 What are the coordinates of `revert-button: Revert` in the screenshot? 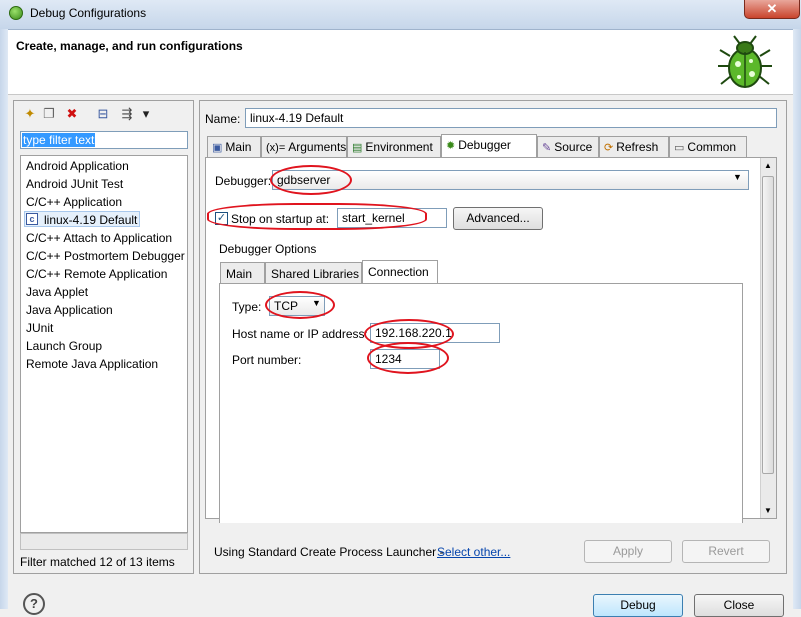 It's located at (726, 551).